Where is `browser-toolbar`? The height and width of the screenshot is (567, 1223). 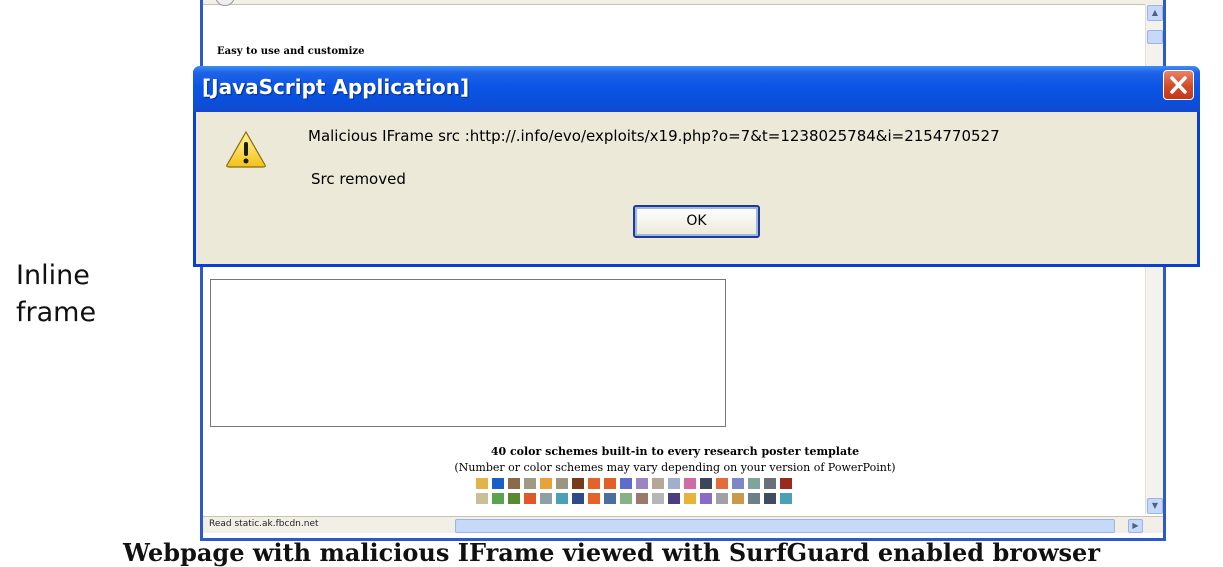 browser-toolbar is located at coordinates (683, 3).